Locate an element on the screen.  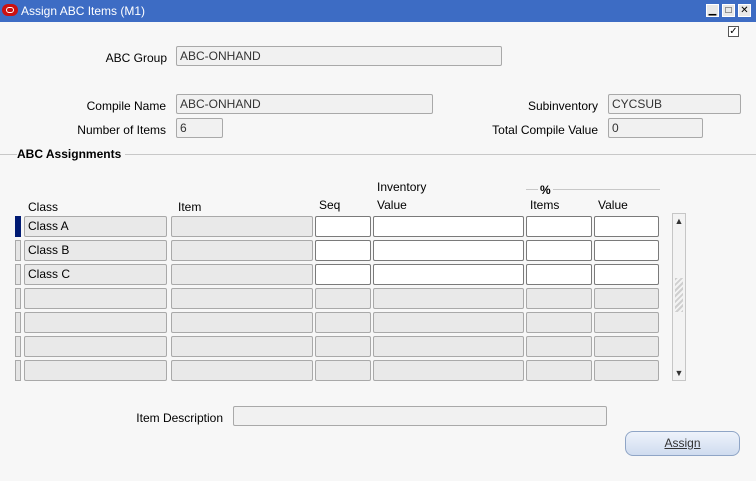
maximize-icon: □ is located at coordinates (728, 10).